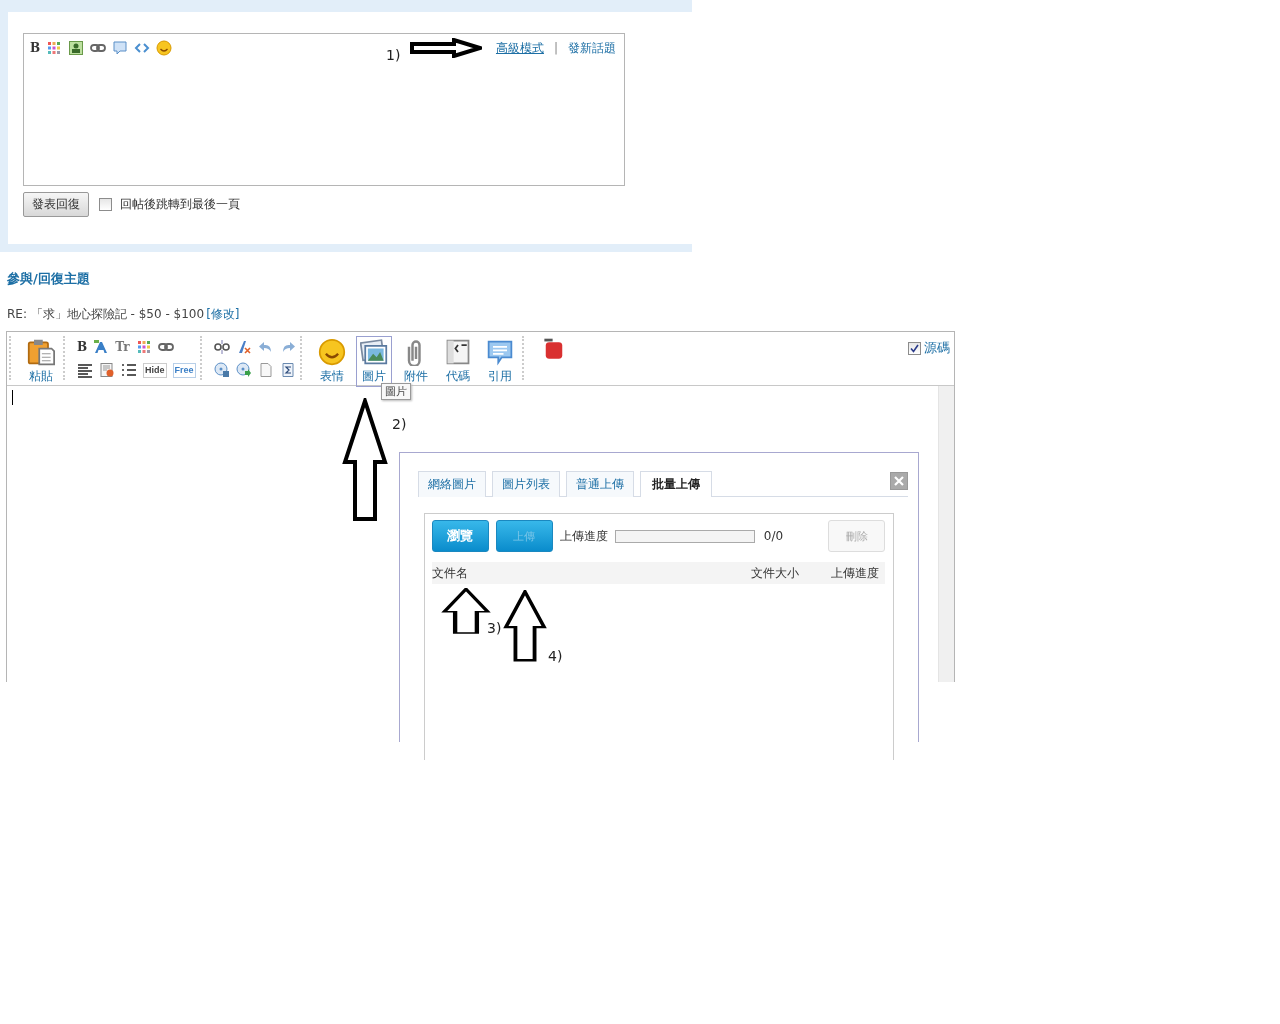 Image resolution: width=1280 pixels, height=1024 pixels. I want to click on reply-button: 發表回復, so click(56, 204).